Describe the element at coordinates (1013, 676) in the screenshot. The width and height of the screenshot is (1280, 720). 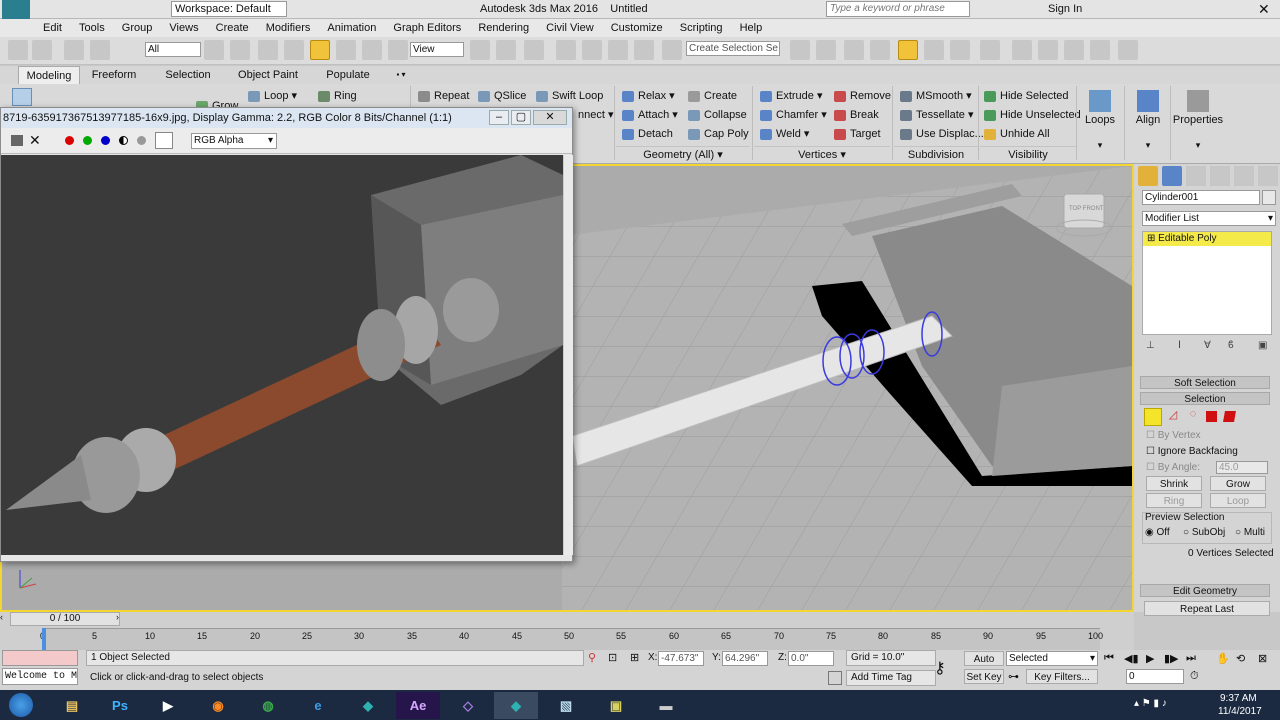
I see `key-lock-icon: ⊶` at that location.